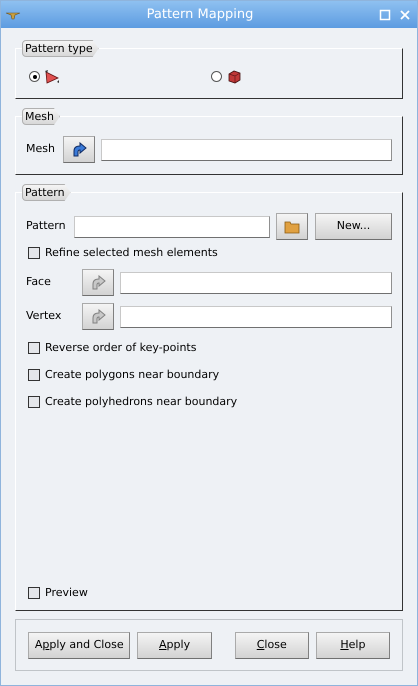  Describe the element at coordinates (66, 592) in the screenshot. I see `checkbox-label: Preview` at that location.